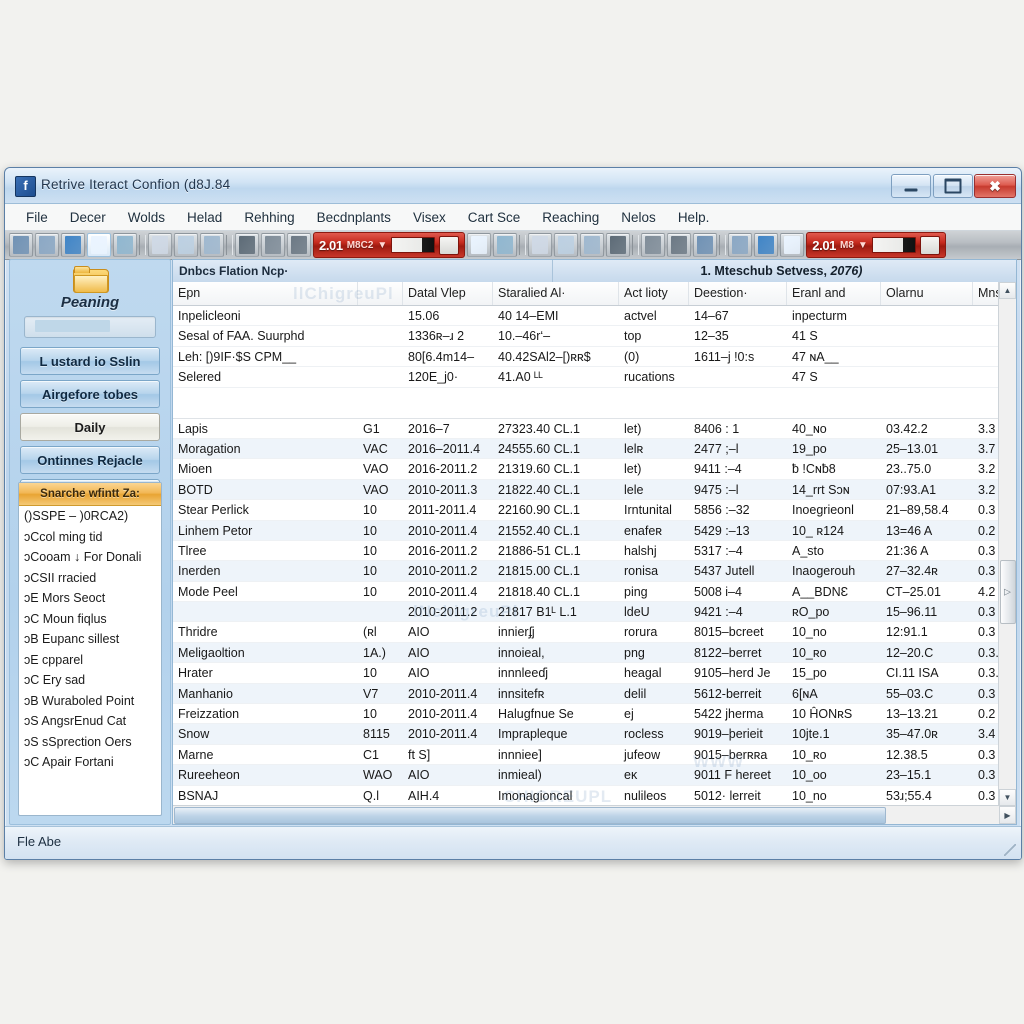 Image resolution: width=1024 pixels, height=1024 pixels. What do you see at coordinates (911, 186) in the screenshot?
I see `minimize-button` at bounding box center [911, 186].